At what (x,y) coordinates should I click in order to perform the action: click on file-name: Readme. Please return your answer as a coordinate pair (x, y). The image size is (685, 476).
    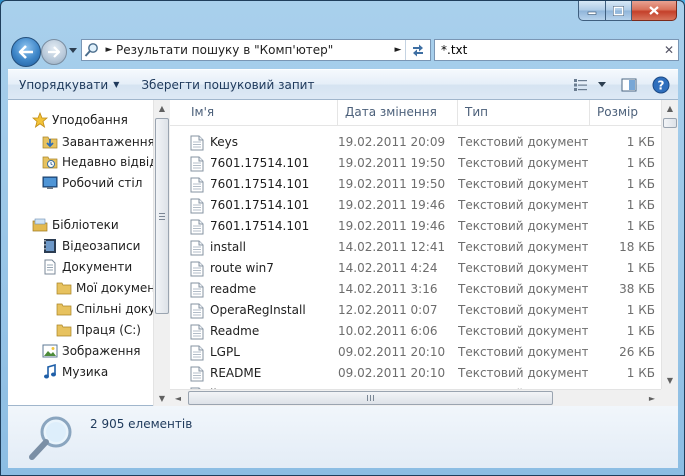
    Looking at the image, I should click on (235, 331).